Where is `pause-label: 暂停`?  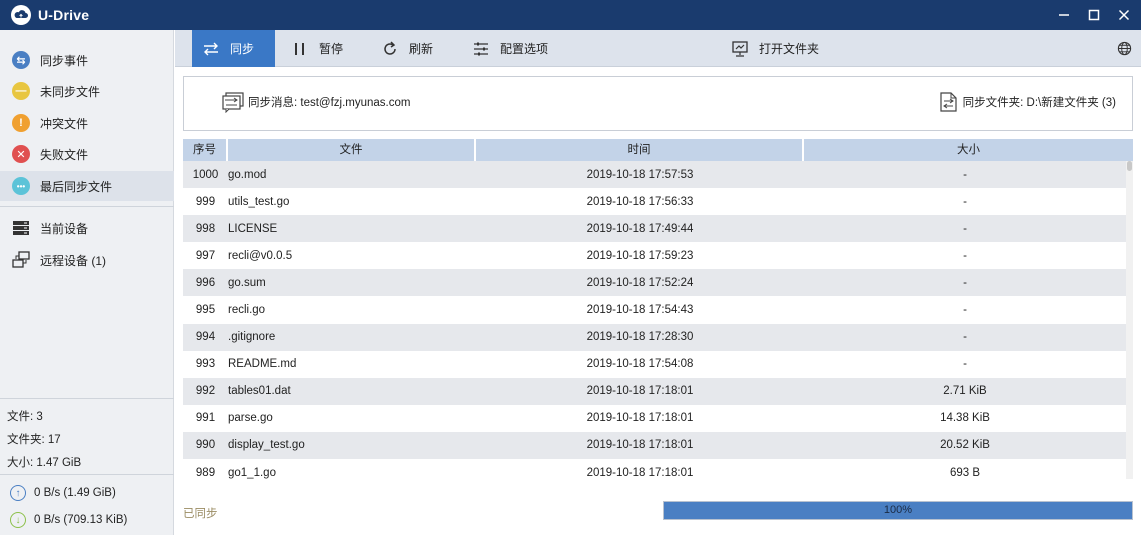
pause-label: 暂停 is located at coordinates (331, 49).